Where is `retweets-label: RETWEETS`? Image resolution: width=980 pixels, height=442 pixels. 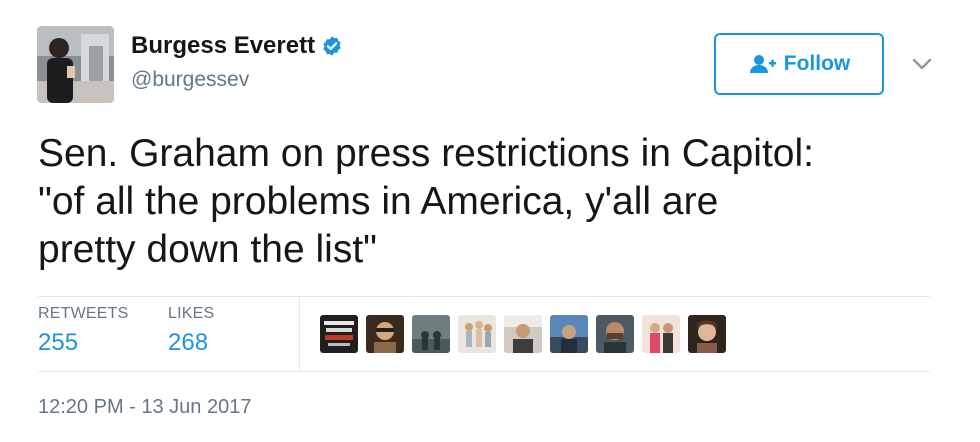
retweets-label: RETWEETS is located at coordinates (83, 313).